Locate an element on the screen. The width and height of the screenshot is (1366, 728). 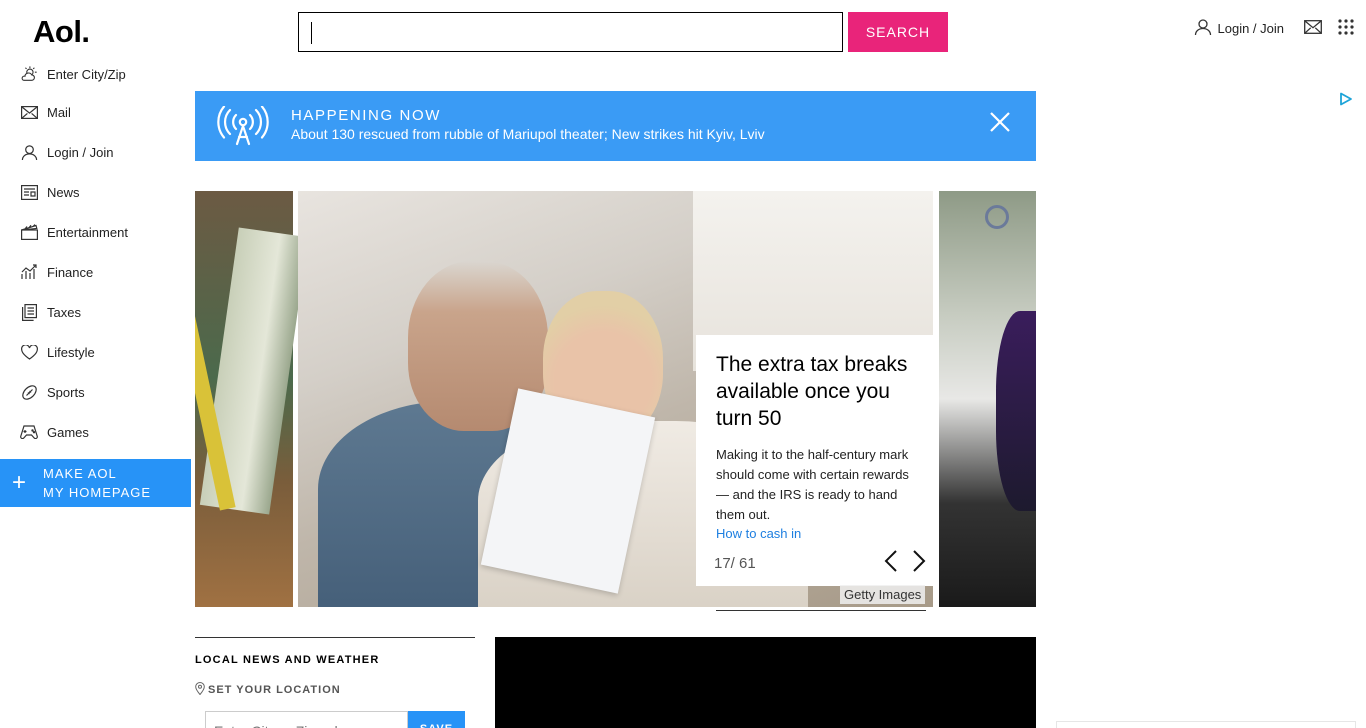
photo-credit: Getty Images is located at coordinates (883, 594).